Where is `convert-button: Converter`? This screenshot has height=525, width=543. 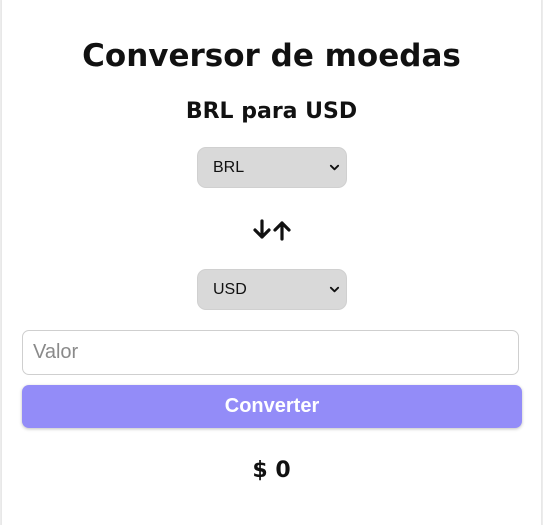 convert-button: Converter is located at coordinates (272, 406).